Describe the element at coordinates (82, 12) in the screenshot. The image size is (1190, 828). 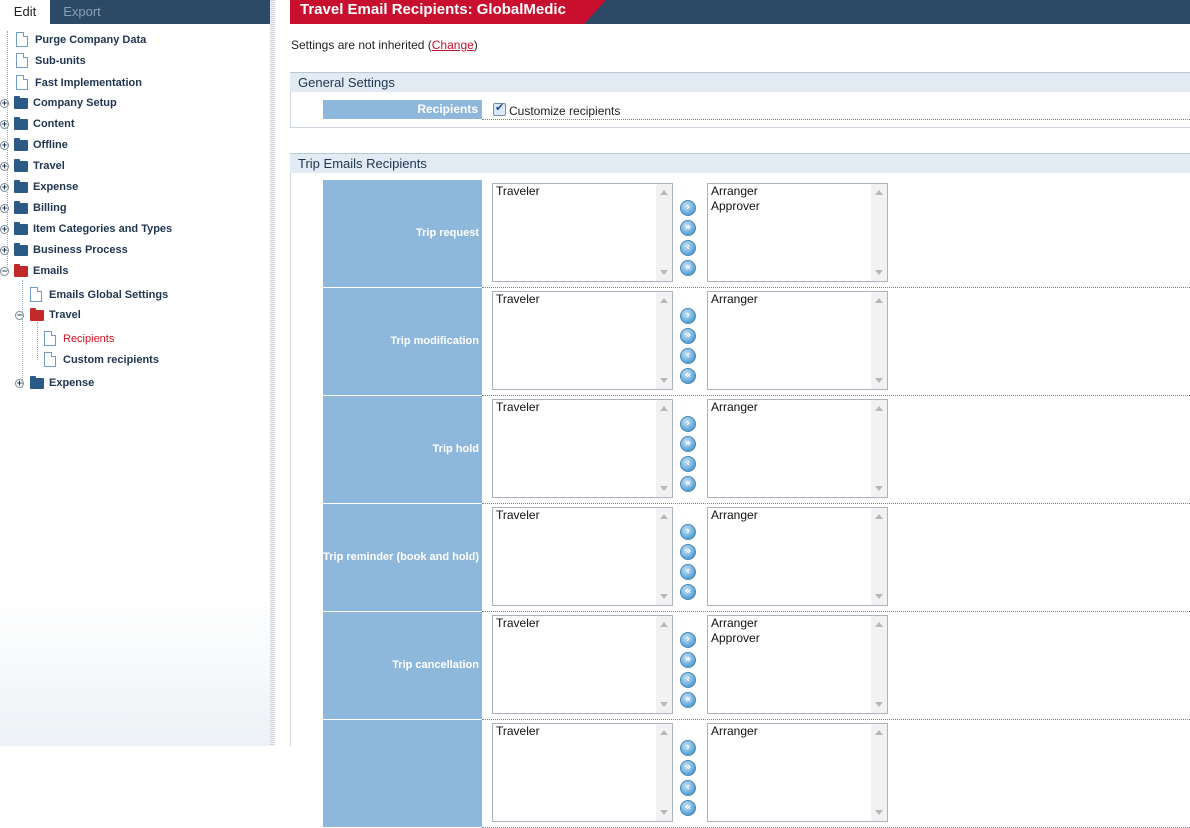
I see `tab-export: Export` at that location.